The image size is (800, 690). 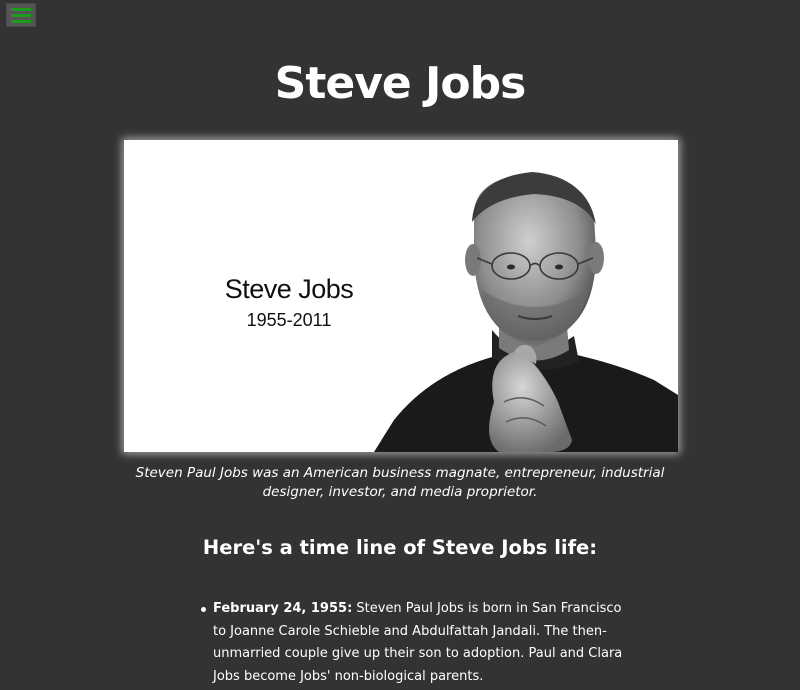 I want to click on timeline-heading: Here's a time line of Steve Jobs life:, so click(x=400, y=547).